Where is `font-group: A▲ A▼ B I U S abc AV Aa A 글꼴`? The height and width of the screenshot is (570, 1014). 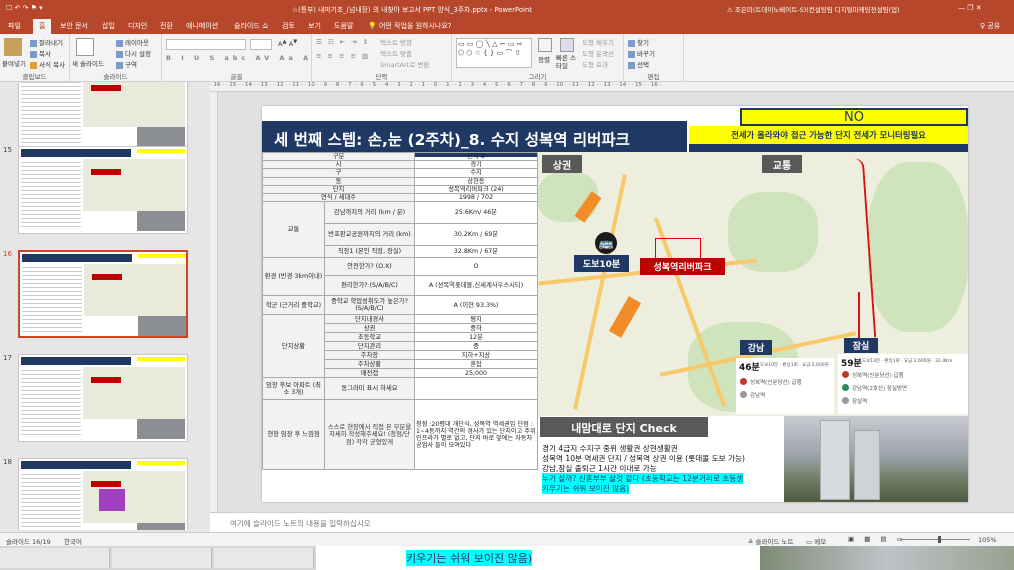 font-group: A▲ A▼ B I U S abc AV Aa A 글꼴 is located at coordinates (237, 58).